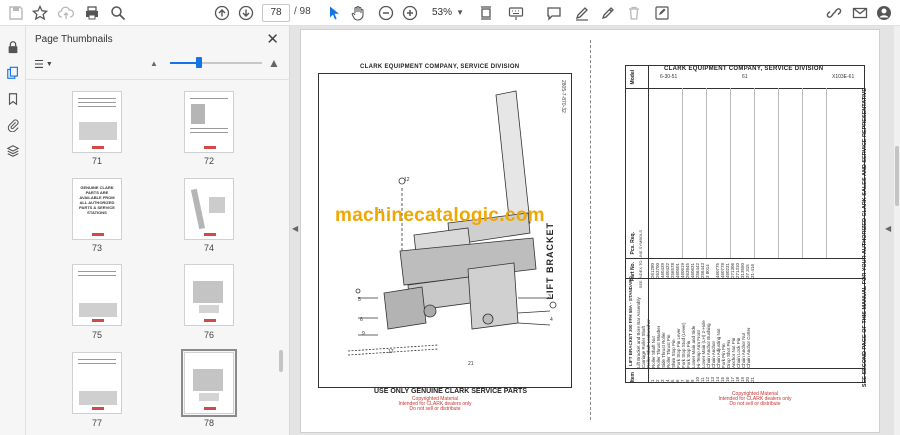 Image resolution: width=900 pixels, height=435 pixels. I want to click on page-fold-line, so click(590, 230).